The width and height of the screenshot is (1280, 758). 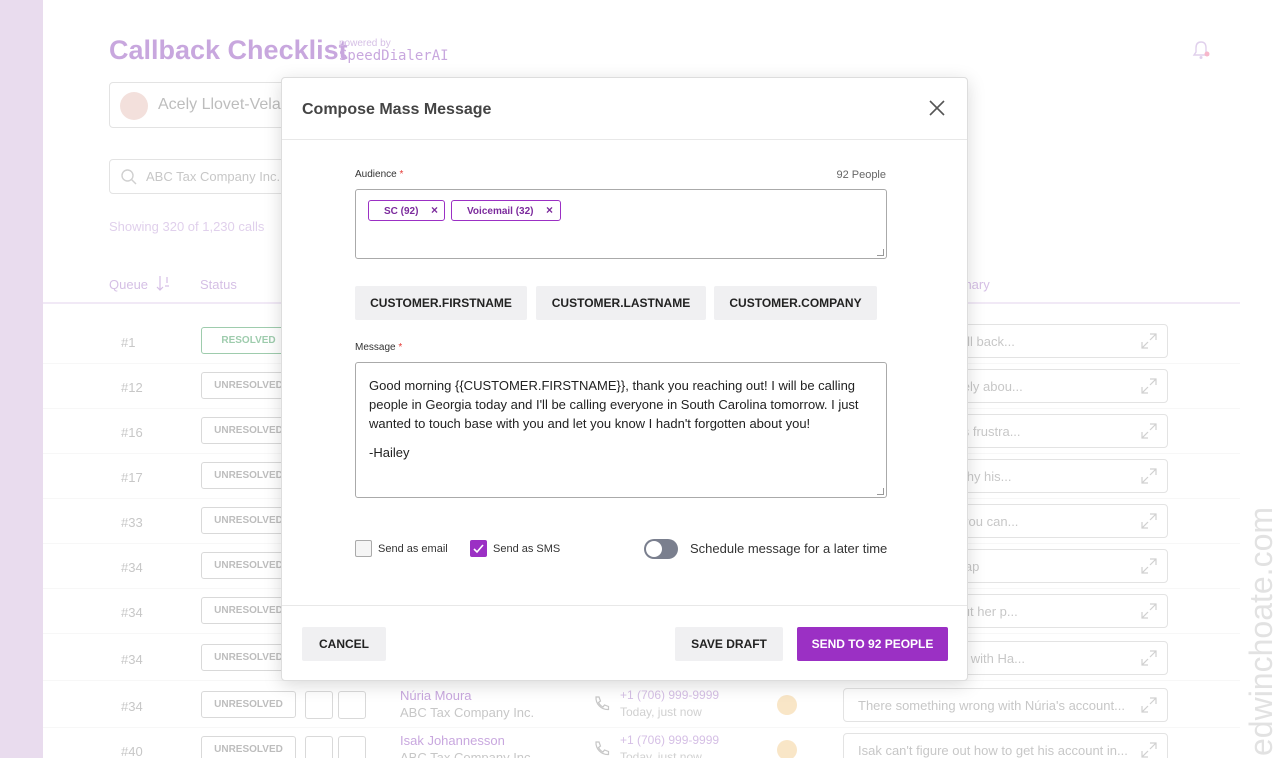 I want to click on checkmark-icon, so click(x=478, y=549).